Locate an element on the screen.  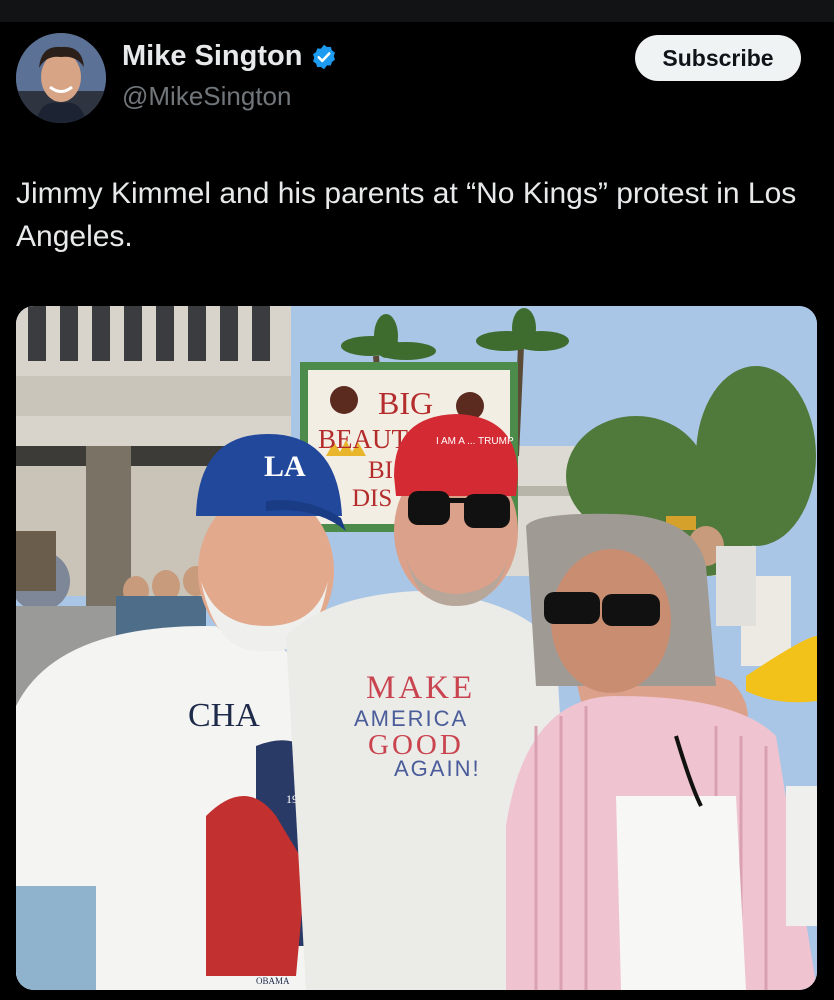
avatar-image is located at coordinates (61, 78).